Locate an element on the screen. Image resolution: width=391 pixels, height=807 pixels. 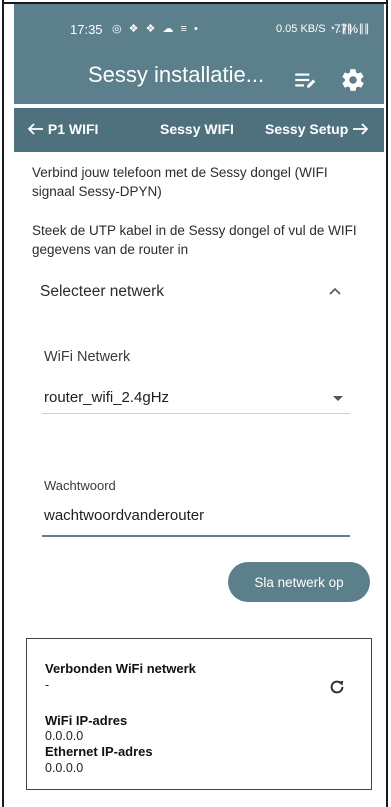
ethernet-ip-value: 0.0.0.0 is located at coordinates (64, 768).